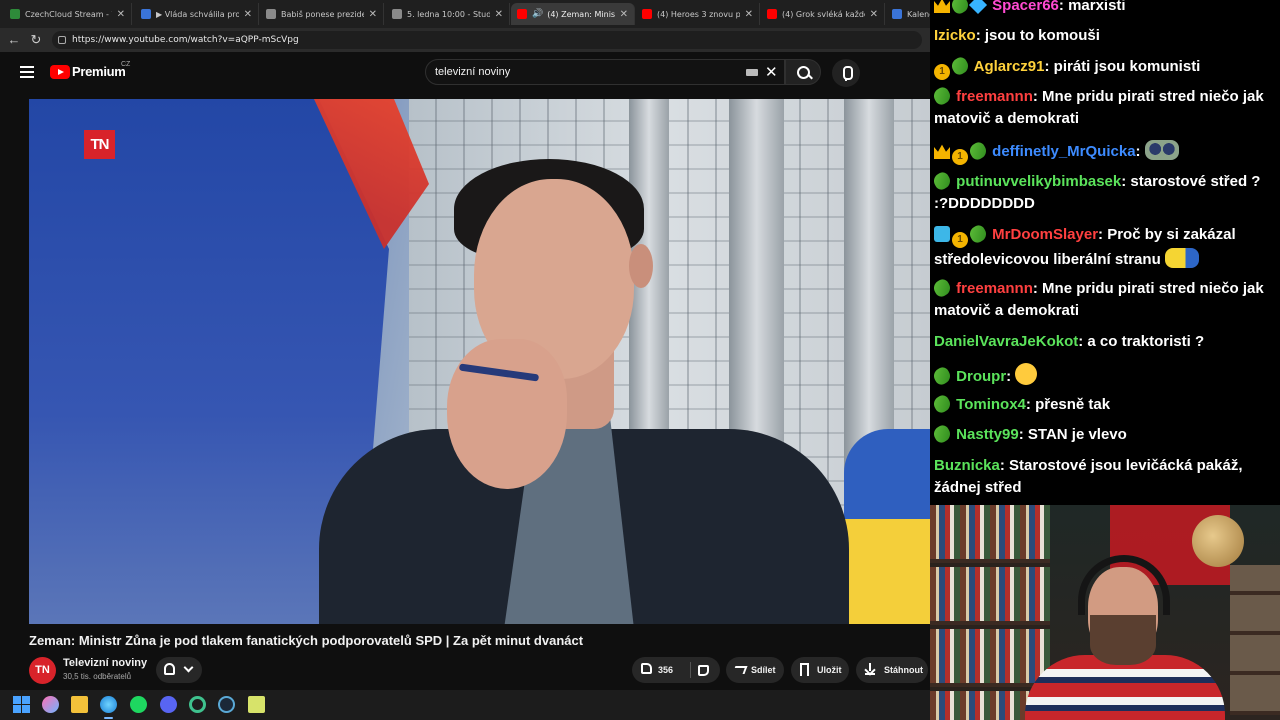 This screenshot has width=1280, height=720. Describe the element at coordinates (14, 40) in the screenshot. I see `back-arrow-icon: ←` at that location.